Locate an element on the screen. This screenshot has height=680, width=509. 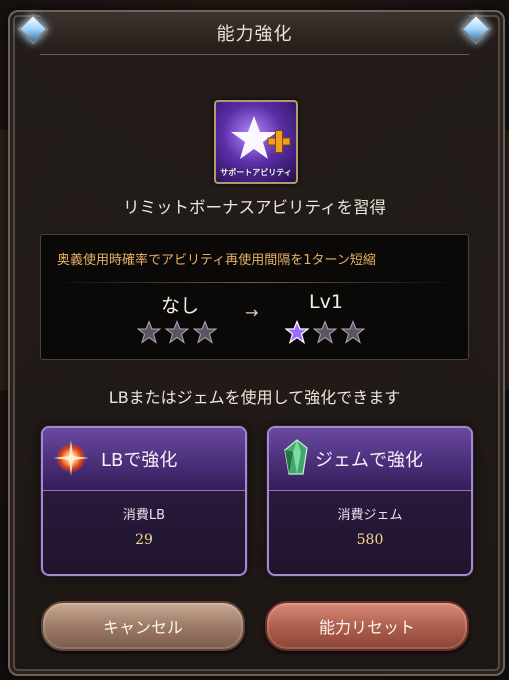
card-header: LBで強化 is located at coordinates (144, 459).